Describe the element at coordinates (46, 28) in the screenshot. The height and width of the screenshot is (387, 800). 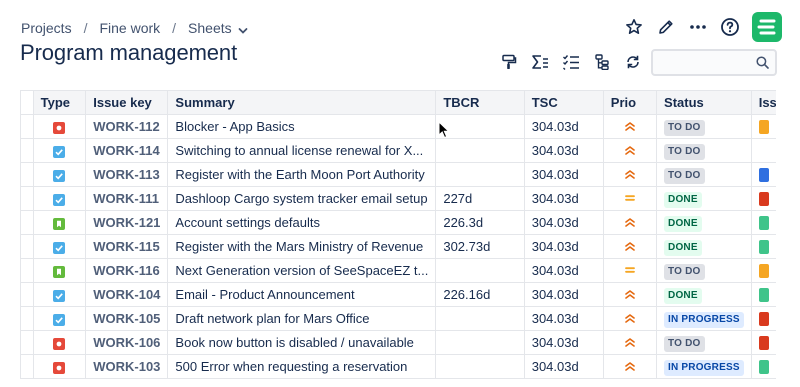
I see `breadcrumb-projects: Projects` at that location.